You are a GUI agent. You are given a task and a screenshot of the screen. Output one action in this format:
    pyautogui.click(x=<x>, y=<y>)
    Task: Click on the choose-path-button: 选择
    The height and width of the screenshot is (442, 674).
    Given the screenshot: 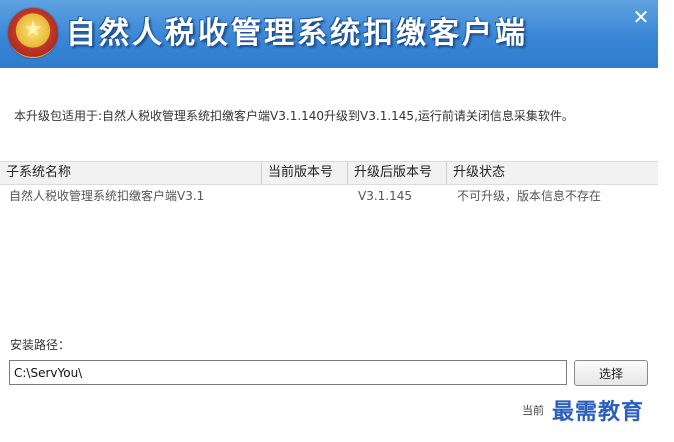 What is the action you would take?
    pyautogui.click(x=611, y=373)
    